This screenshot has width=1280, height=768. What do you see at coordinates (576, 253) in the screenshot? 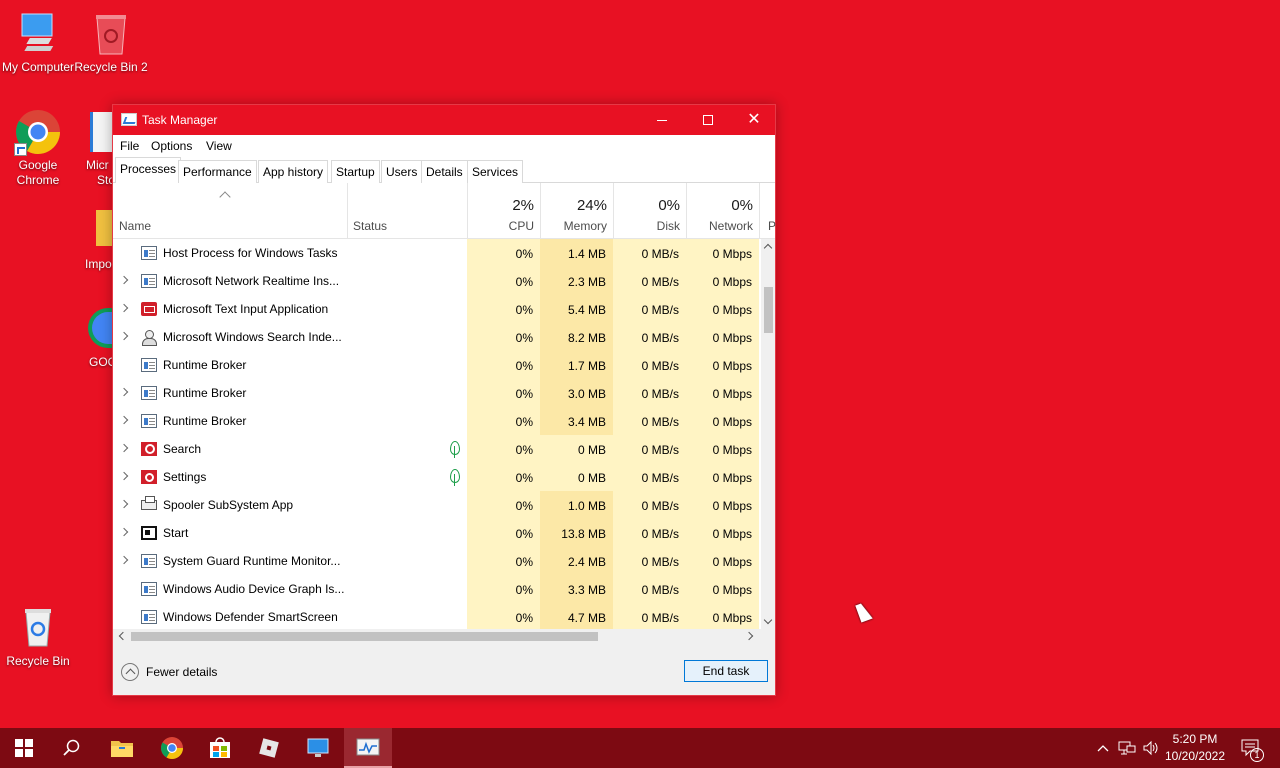
I see `memory-cell: 1.4 MB` at bounding box center [576, 253].